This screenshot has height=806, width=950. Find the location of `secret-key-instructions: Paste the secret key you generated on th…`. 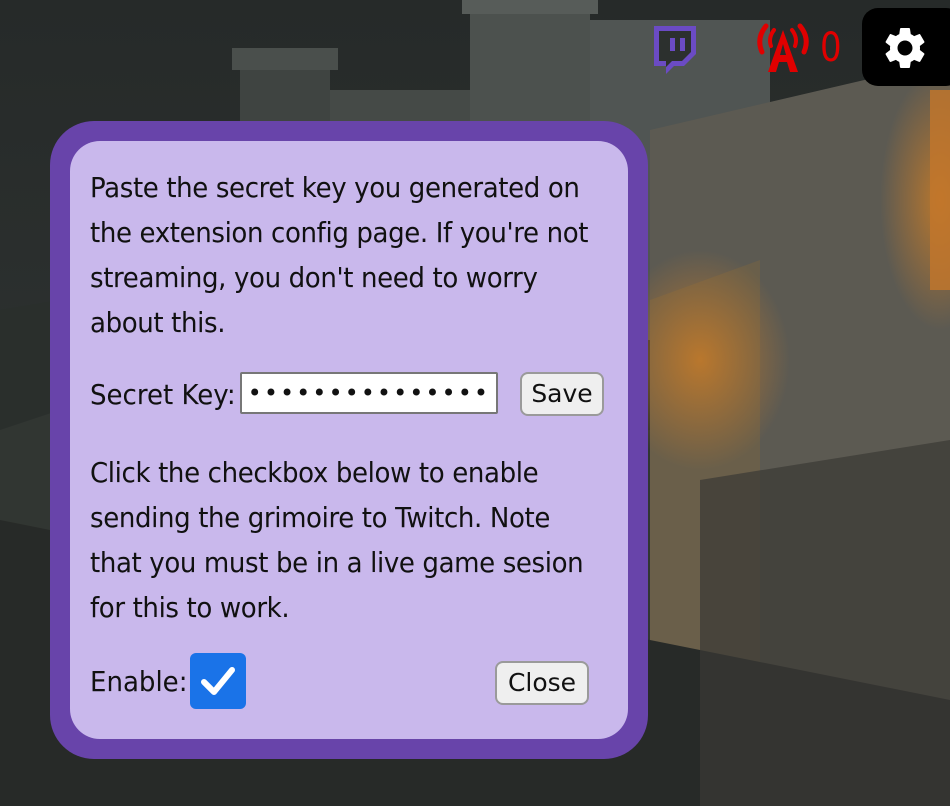

secret-key-instructions: Paste the secret key you generated on th… is located at coordinates (339, 255).